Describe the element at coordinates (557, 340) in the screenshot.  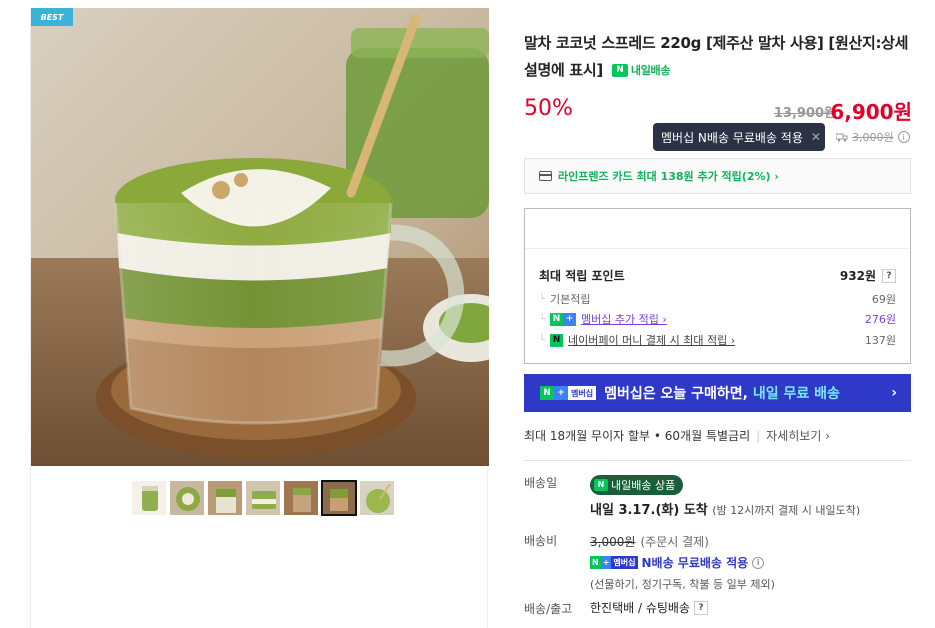
I see `naver-pay-icon: N` at that location.